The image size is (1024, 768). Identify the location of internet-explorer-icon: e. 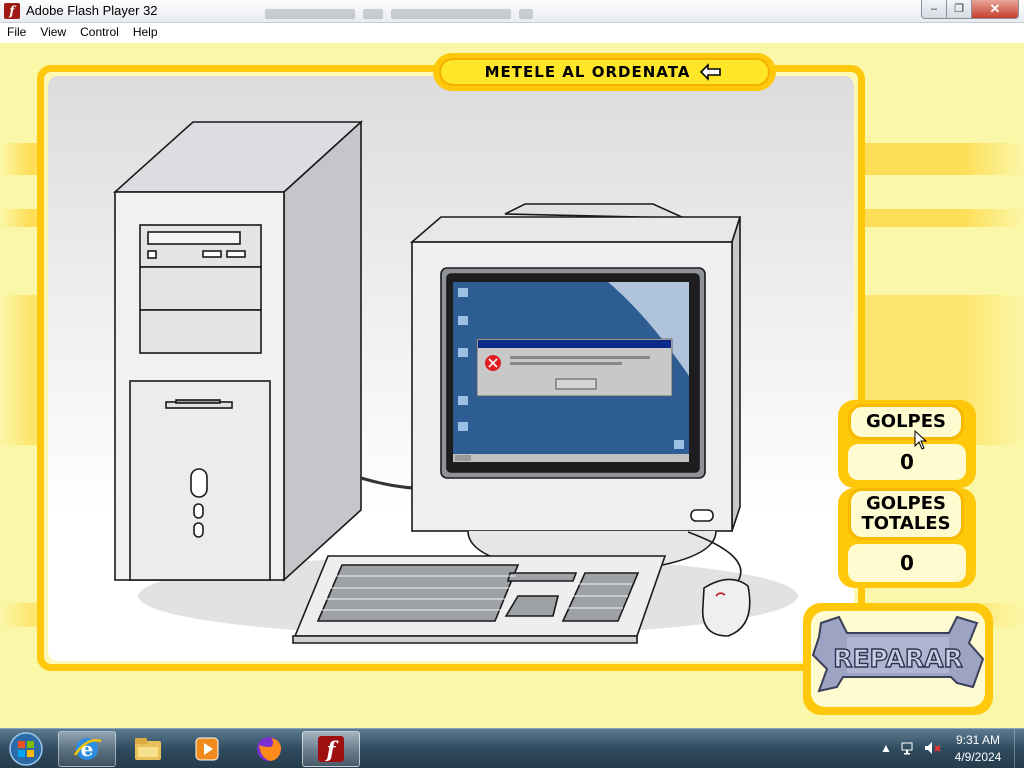
(87, 749).